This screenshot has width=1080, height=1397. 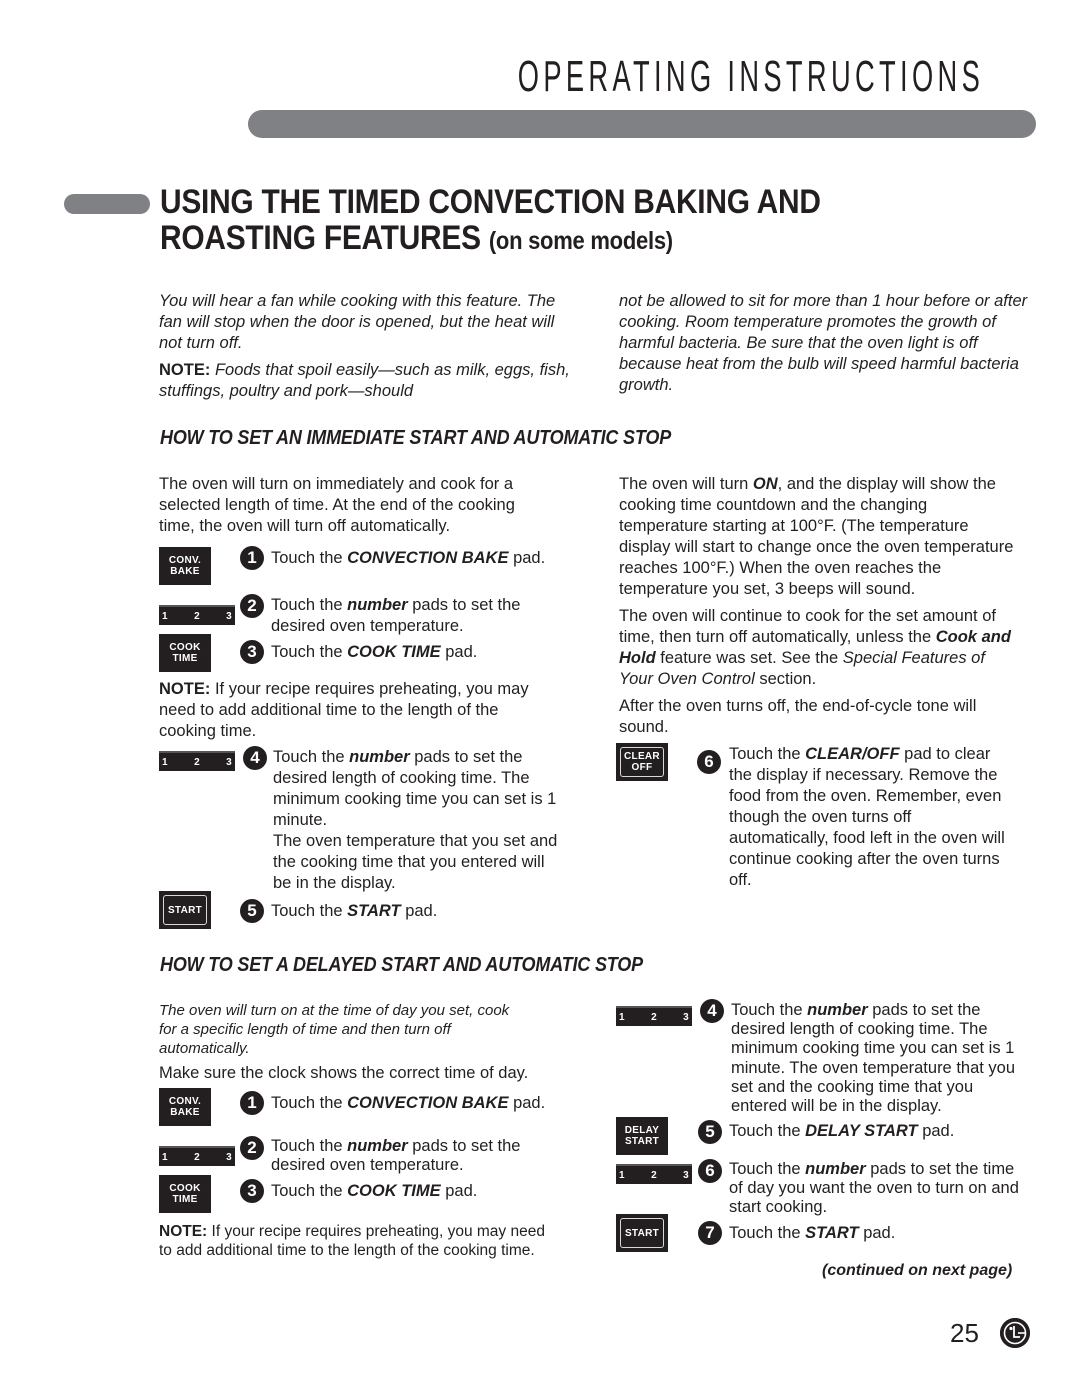 What do you see at coordinates (710, 1233) in the screenshot?
I see `step-number-badge: 7` at bounding box center [710, 1233].